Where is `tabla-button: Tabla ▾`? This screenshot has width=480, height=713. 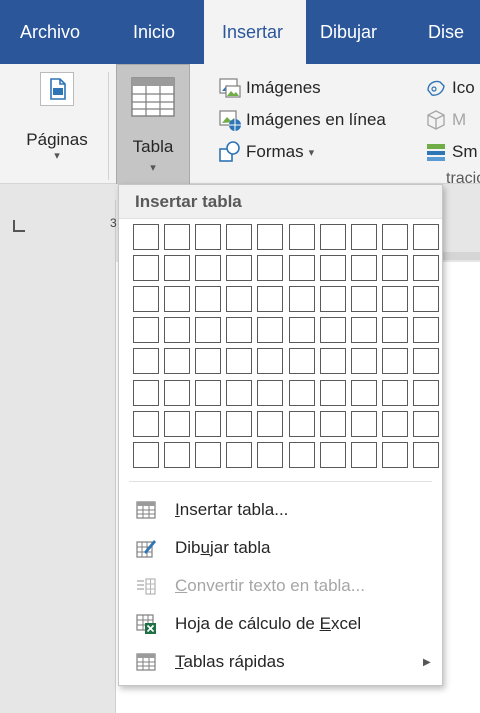 tabla-button: Tabla ▾ is located at coordinates (153, 124).